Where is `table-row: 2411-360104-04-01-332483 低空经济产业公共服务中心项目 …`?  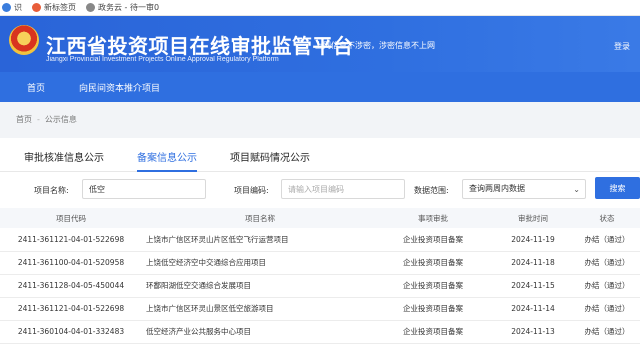 table-row: 2411-360104-04-01-332483 低空经济产业公共服务中心项目 … is located at coordinates (320, 332).